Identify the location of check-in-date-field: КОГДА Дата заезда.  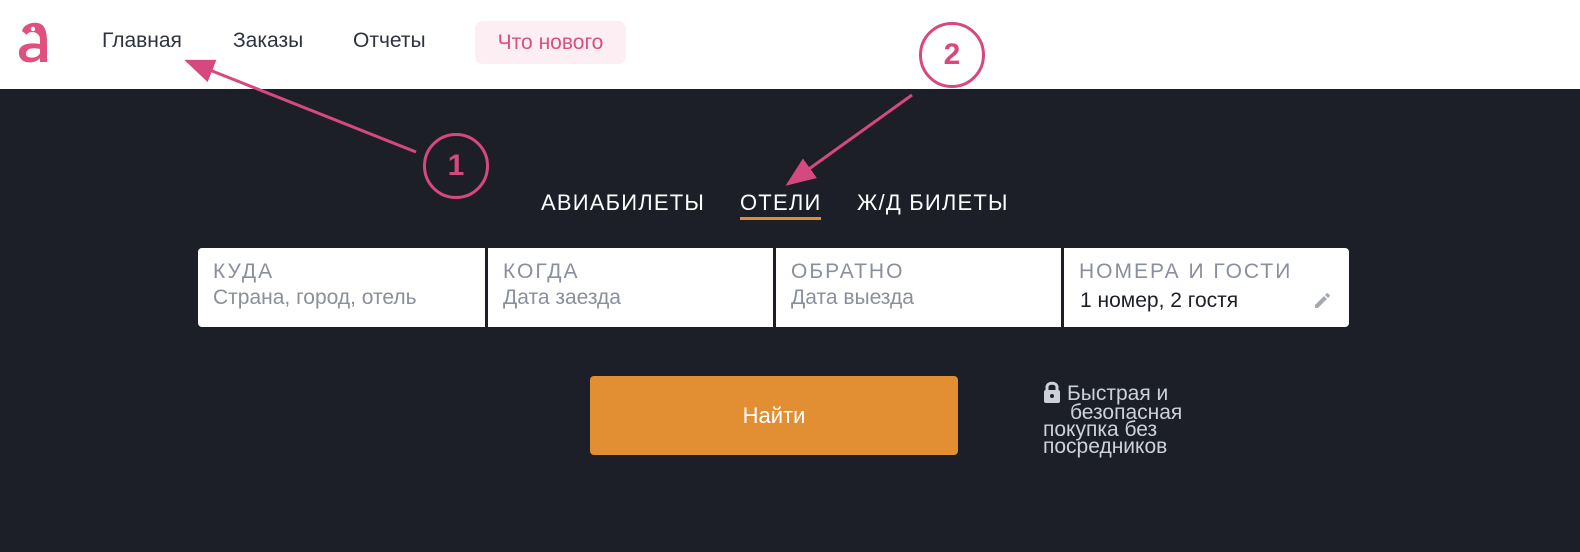
(630, 287).